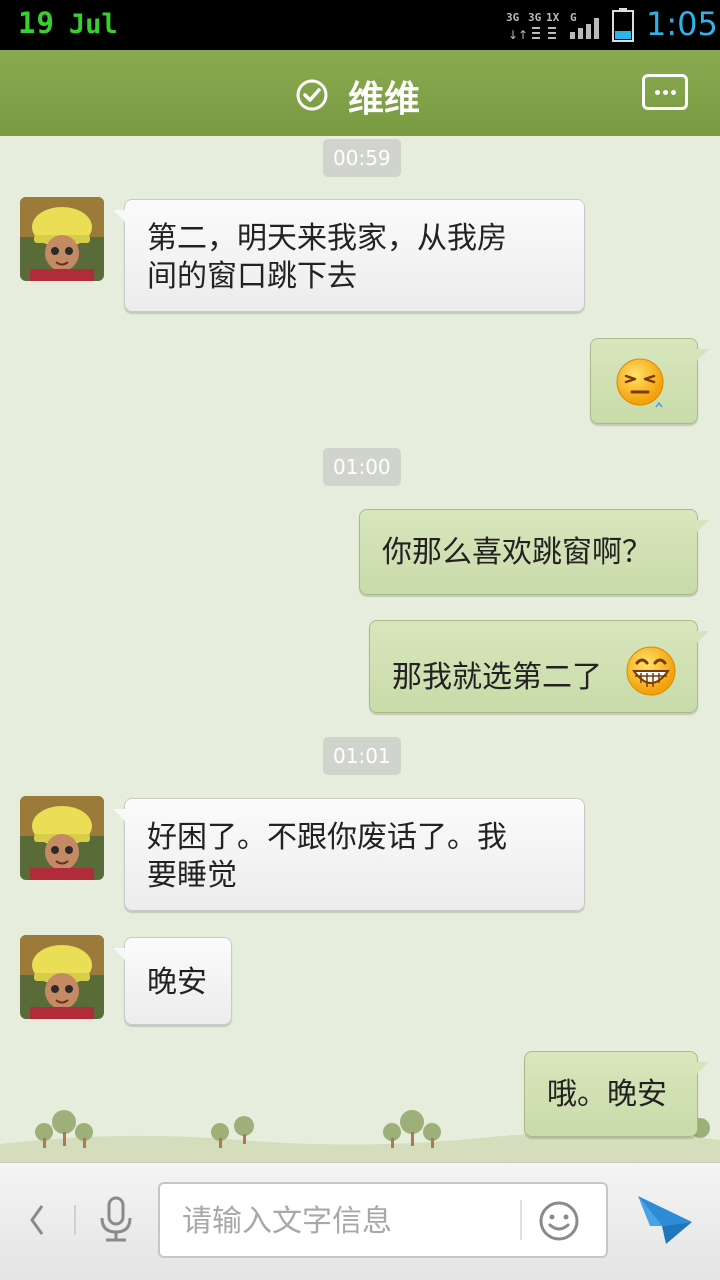 The image size is (720, 1280). Describe the element at coordinates (553, 17) in the screenshot. I see `network-label-3: 1X` at that location.